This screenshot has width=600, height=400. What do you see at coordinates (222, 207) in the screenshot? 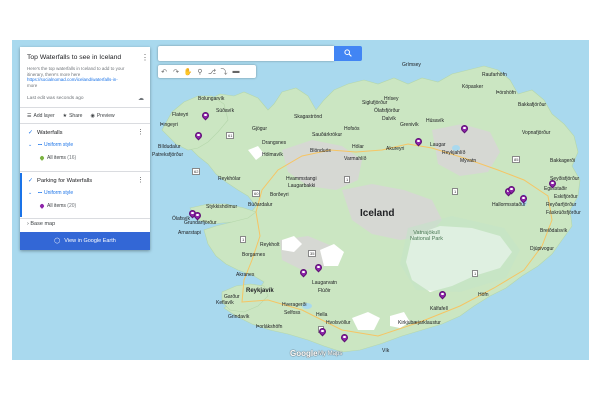
I see `place-label-stykkisholmur: Stykkishólmur` at bounding box center [222, 207].